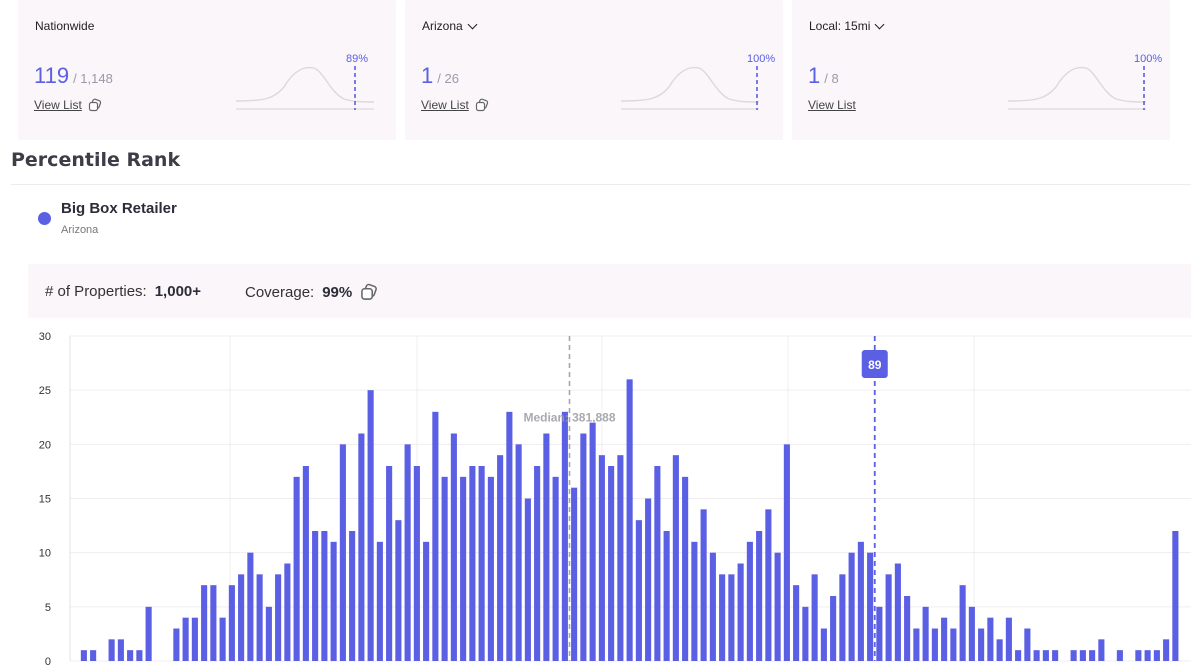  Describe the element at coordinates (450, 26) in the screenshot. I see `region-dropdown: Arizona` at that location.